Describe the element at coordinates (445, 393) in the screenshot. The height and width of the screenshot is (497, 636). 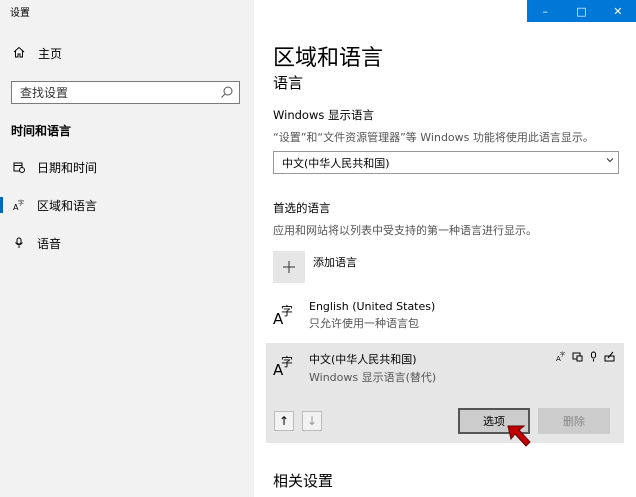
I see `language-item-chinese-selected: A 字 中文(中华人民共和国) Windows 显示语言(替代) A字 ↑ ↓` at that location.